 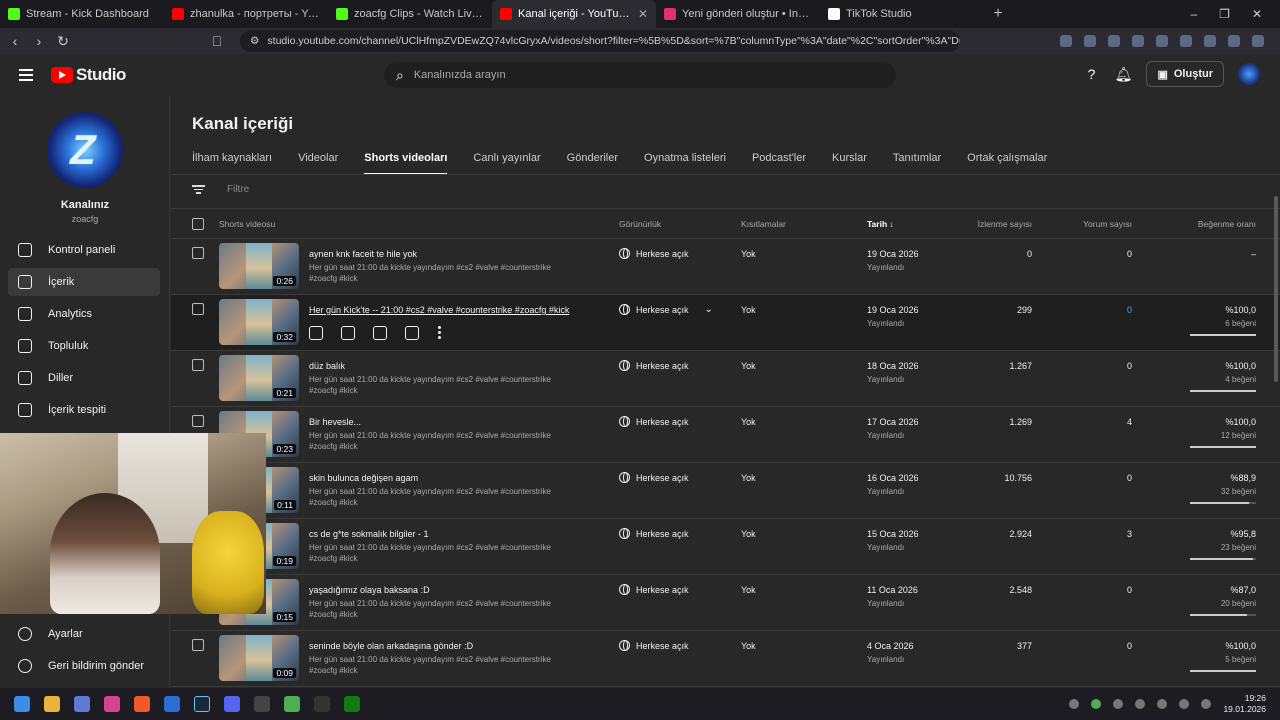 What do you see at coordinates (1123, 74) in the screenshot?
I see `notifications-icon: 🔔︎` at bounding box center [1123, 74].